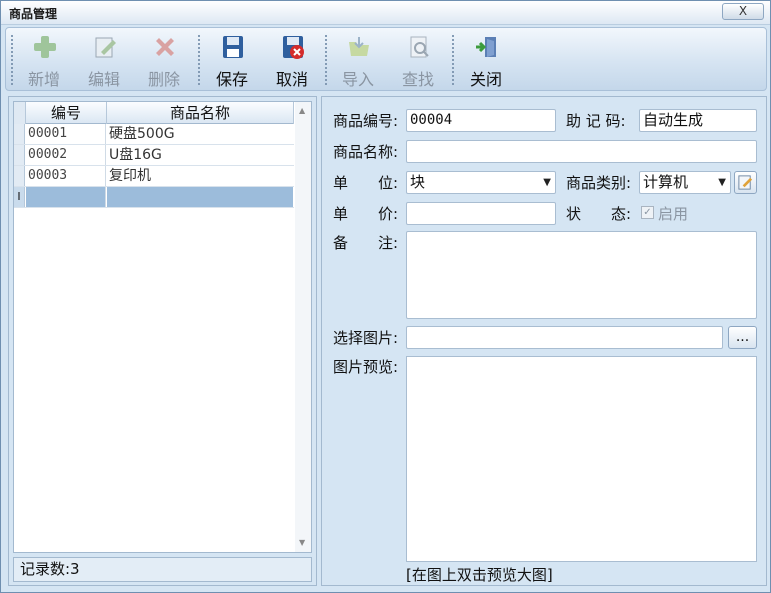 The height and width of the screenshot is (593, 771). I want to click on edit-button: 编辑, so click(104, 60).